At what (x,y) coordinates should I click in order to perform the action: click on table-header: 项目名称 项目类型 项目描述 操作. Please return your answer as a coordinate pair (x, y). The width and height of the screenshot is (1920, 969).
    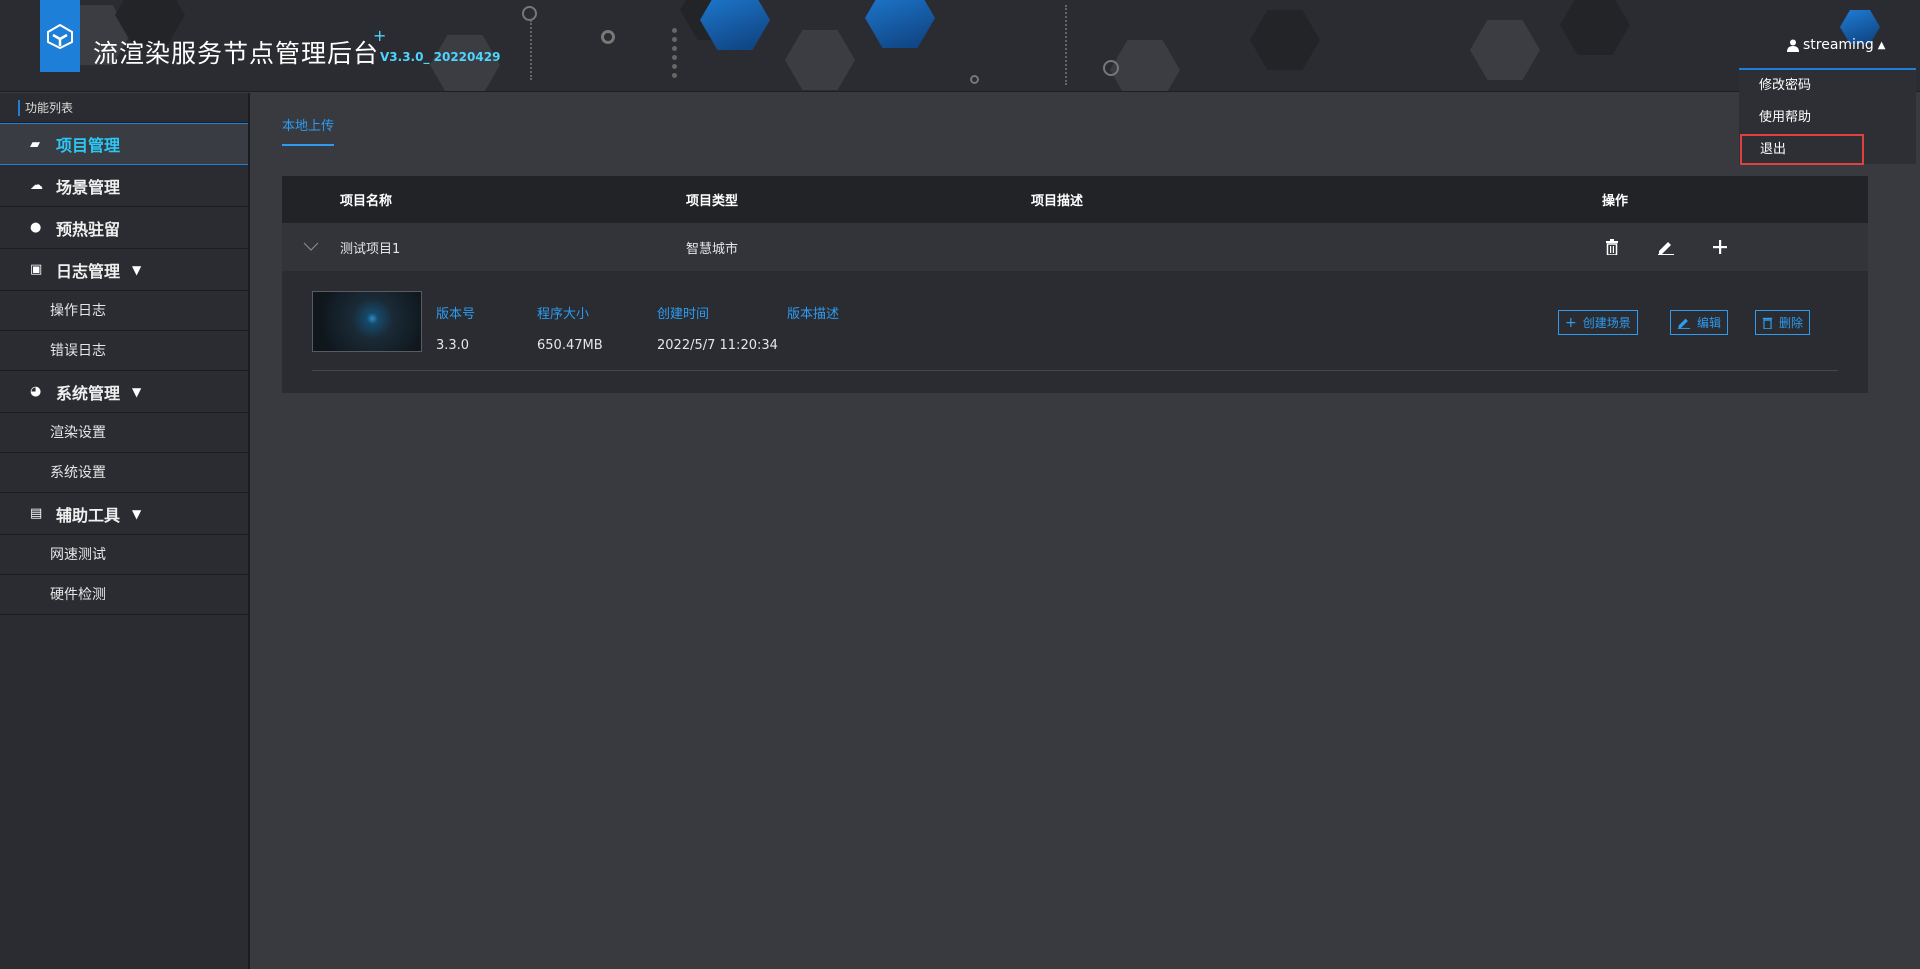
    Looking at the image, I should click on (1075, 199).